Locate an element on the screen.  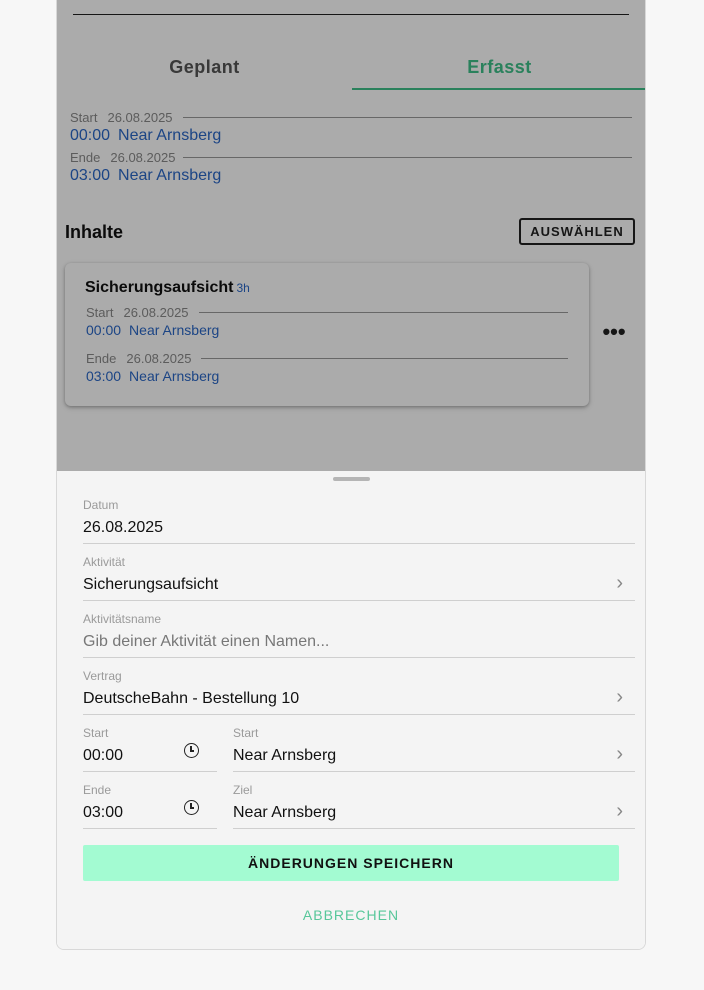
end-location-field: Ziel Near Arnsberg › is located at coordinates (434, 793).